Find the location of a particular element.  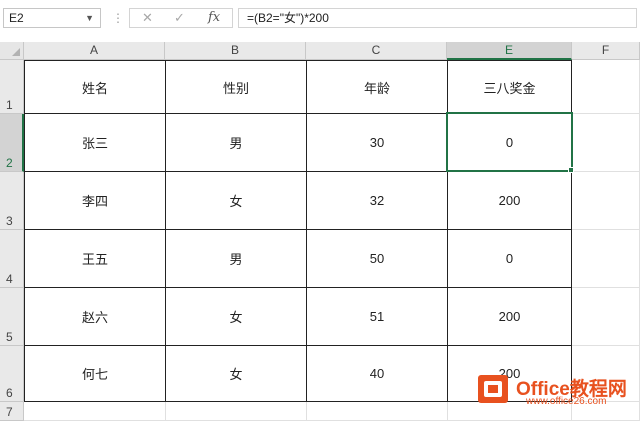

row-number: 1 is located at coordinates (9, 105).